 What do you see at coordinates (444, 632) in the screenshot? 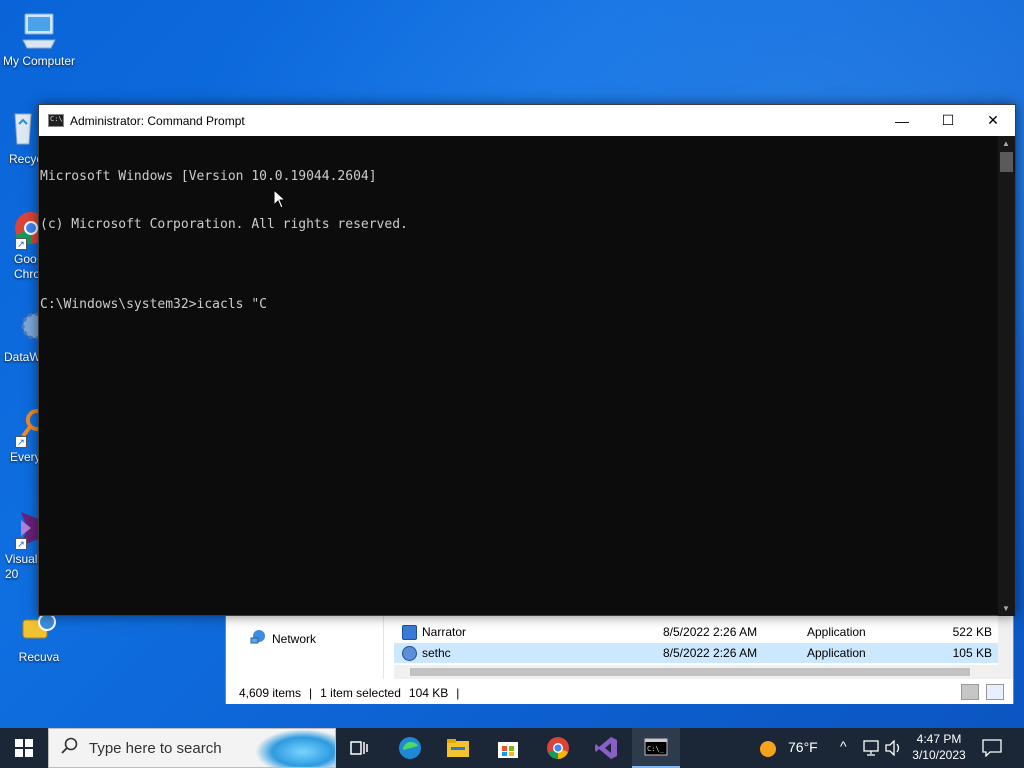
I see `file-name: Narrator` at bounding box center [444, 632].